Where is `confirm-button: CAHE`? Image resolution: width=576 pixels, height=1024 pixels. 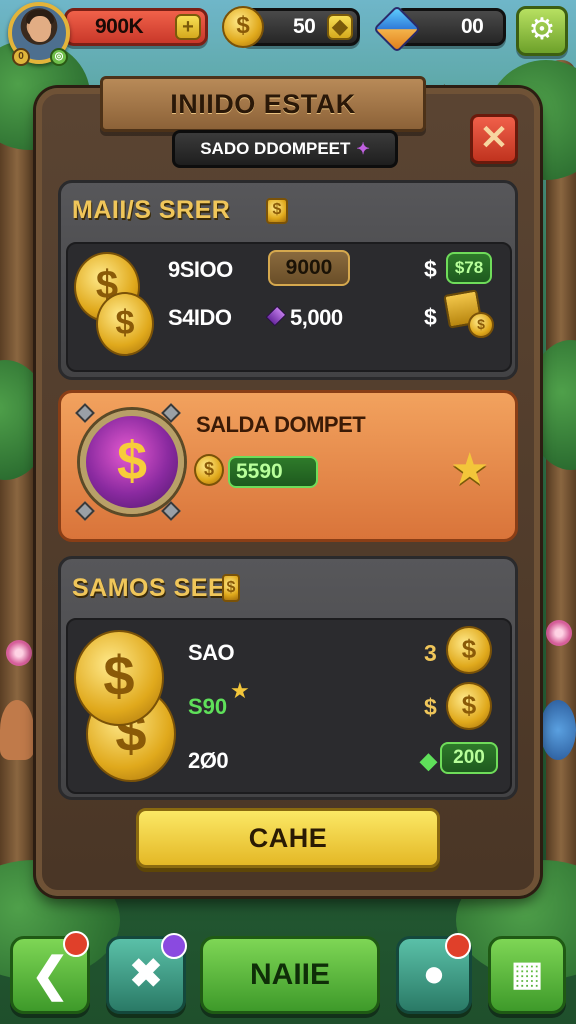 confirm-button: CAHE is located at coordinates (288, 838).